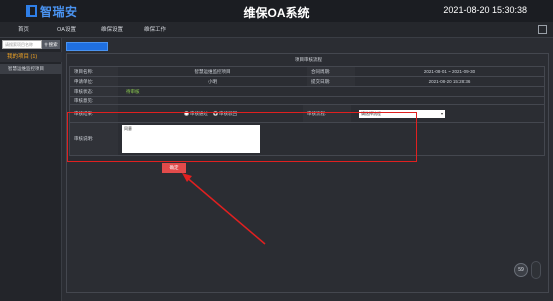  Describe the element at coordinates (212, 81) in the screenshot. I see `applicant-value: 小明` at that location.